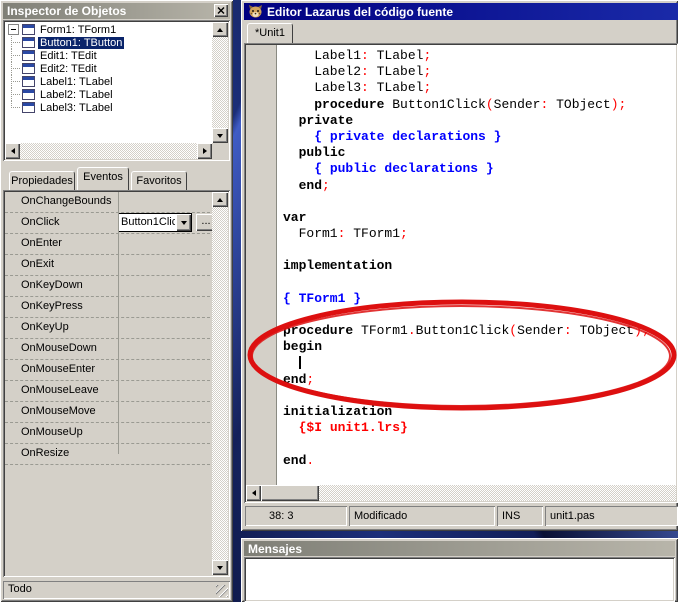  Describe the element at coordinates (222, 591) in the screenshot. I see `resize-grip` at that location.